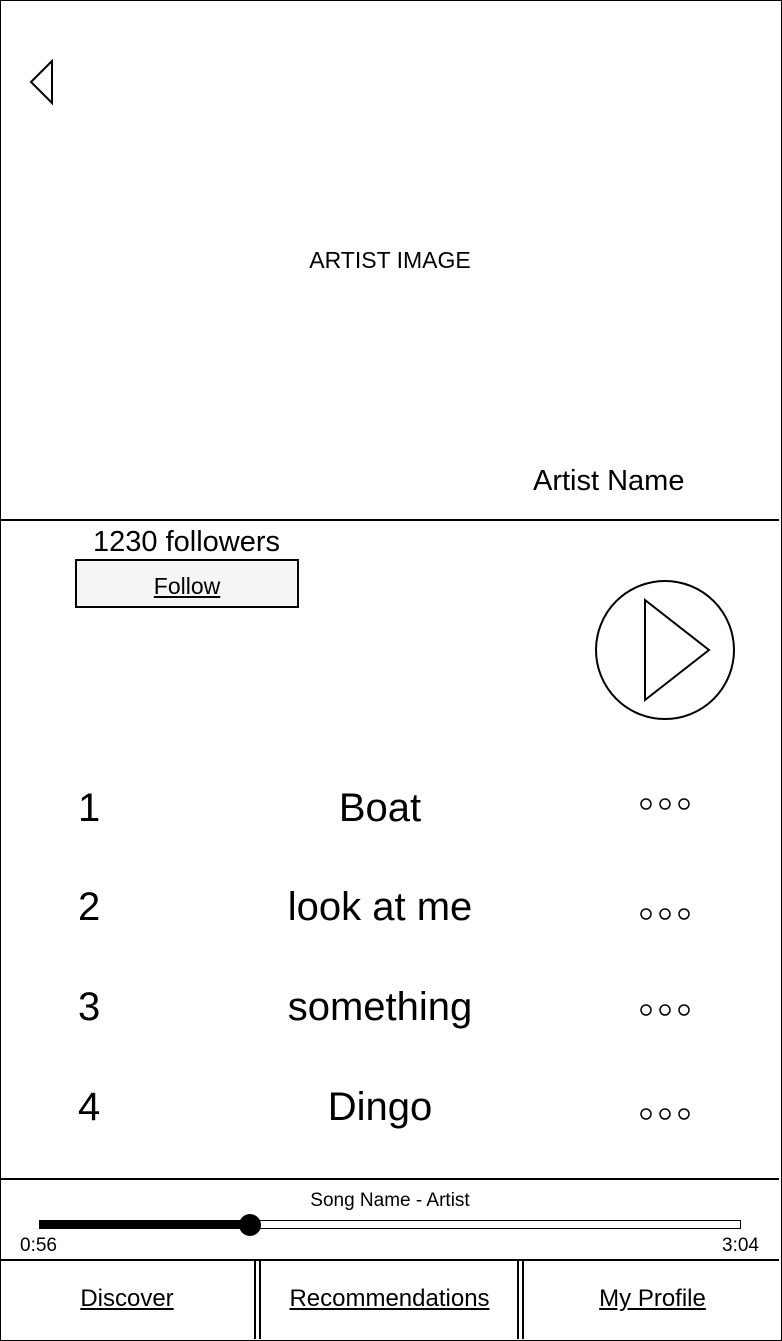  I want to click on song-number: 1, so click(89, 808).